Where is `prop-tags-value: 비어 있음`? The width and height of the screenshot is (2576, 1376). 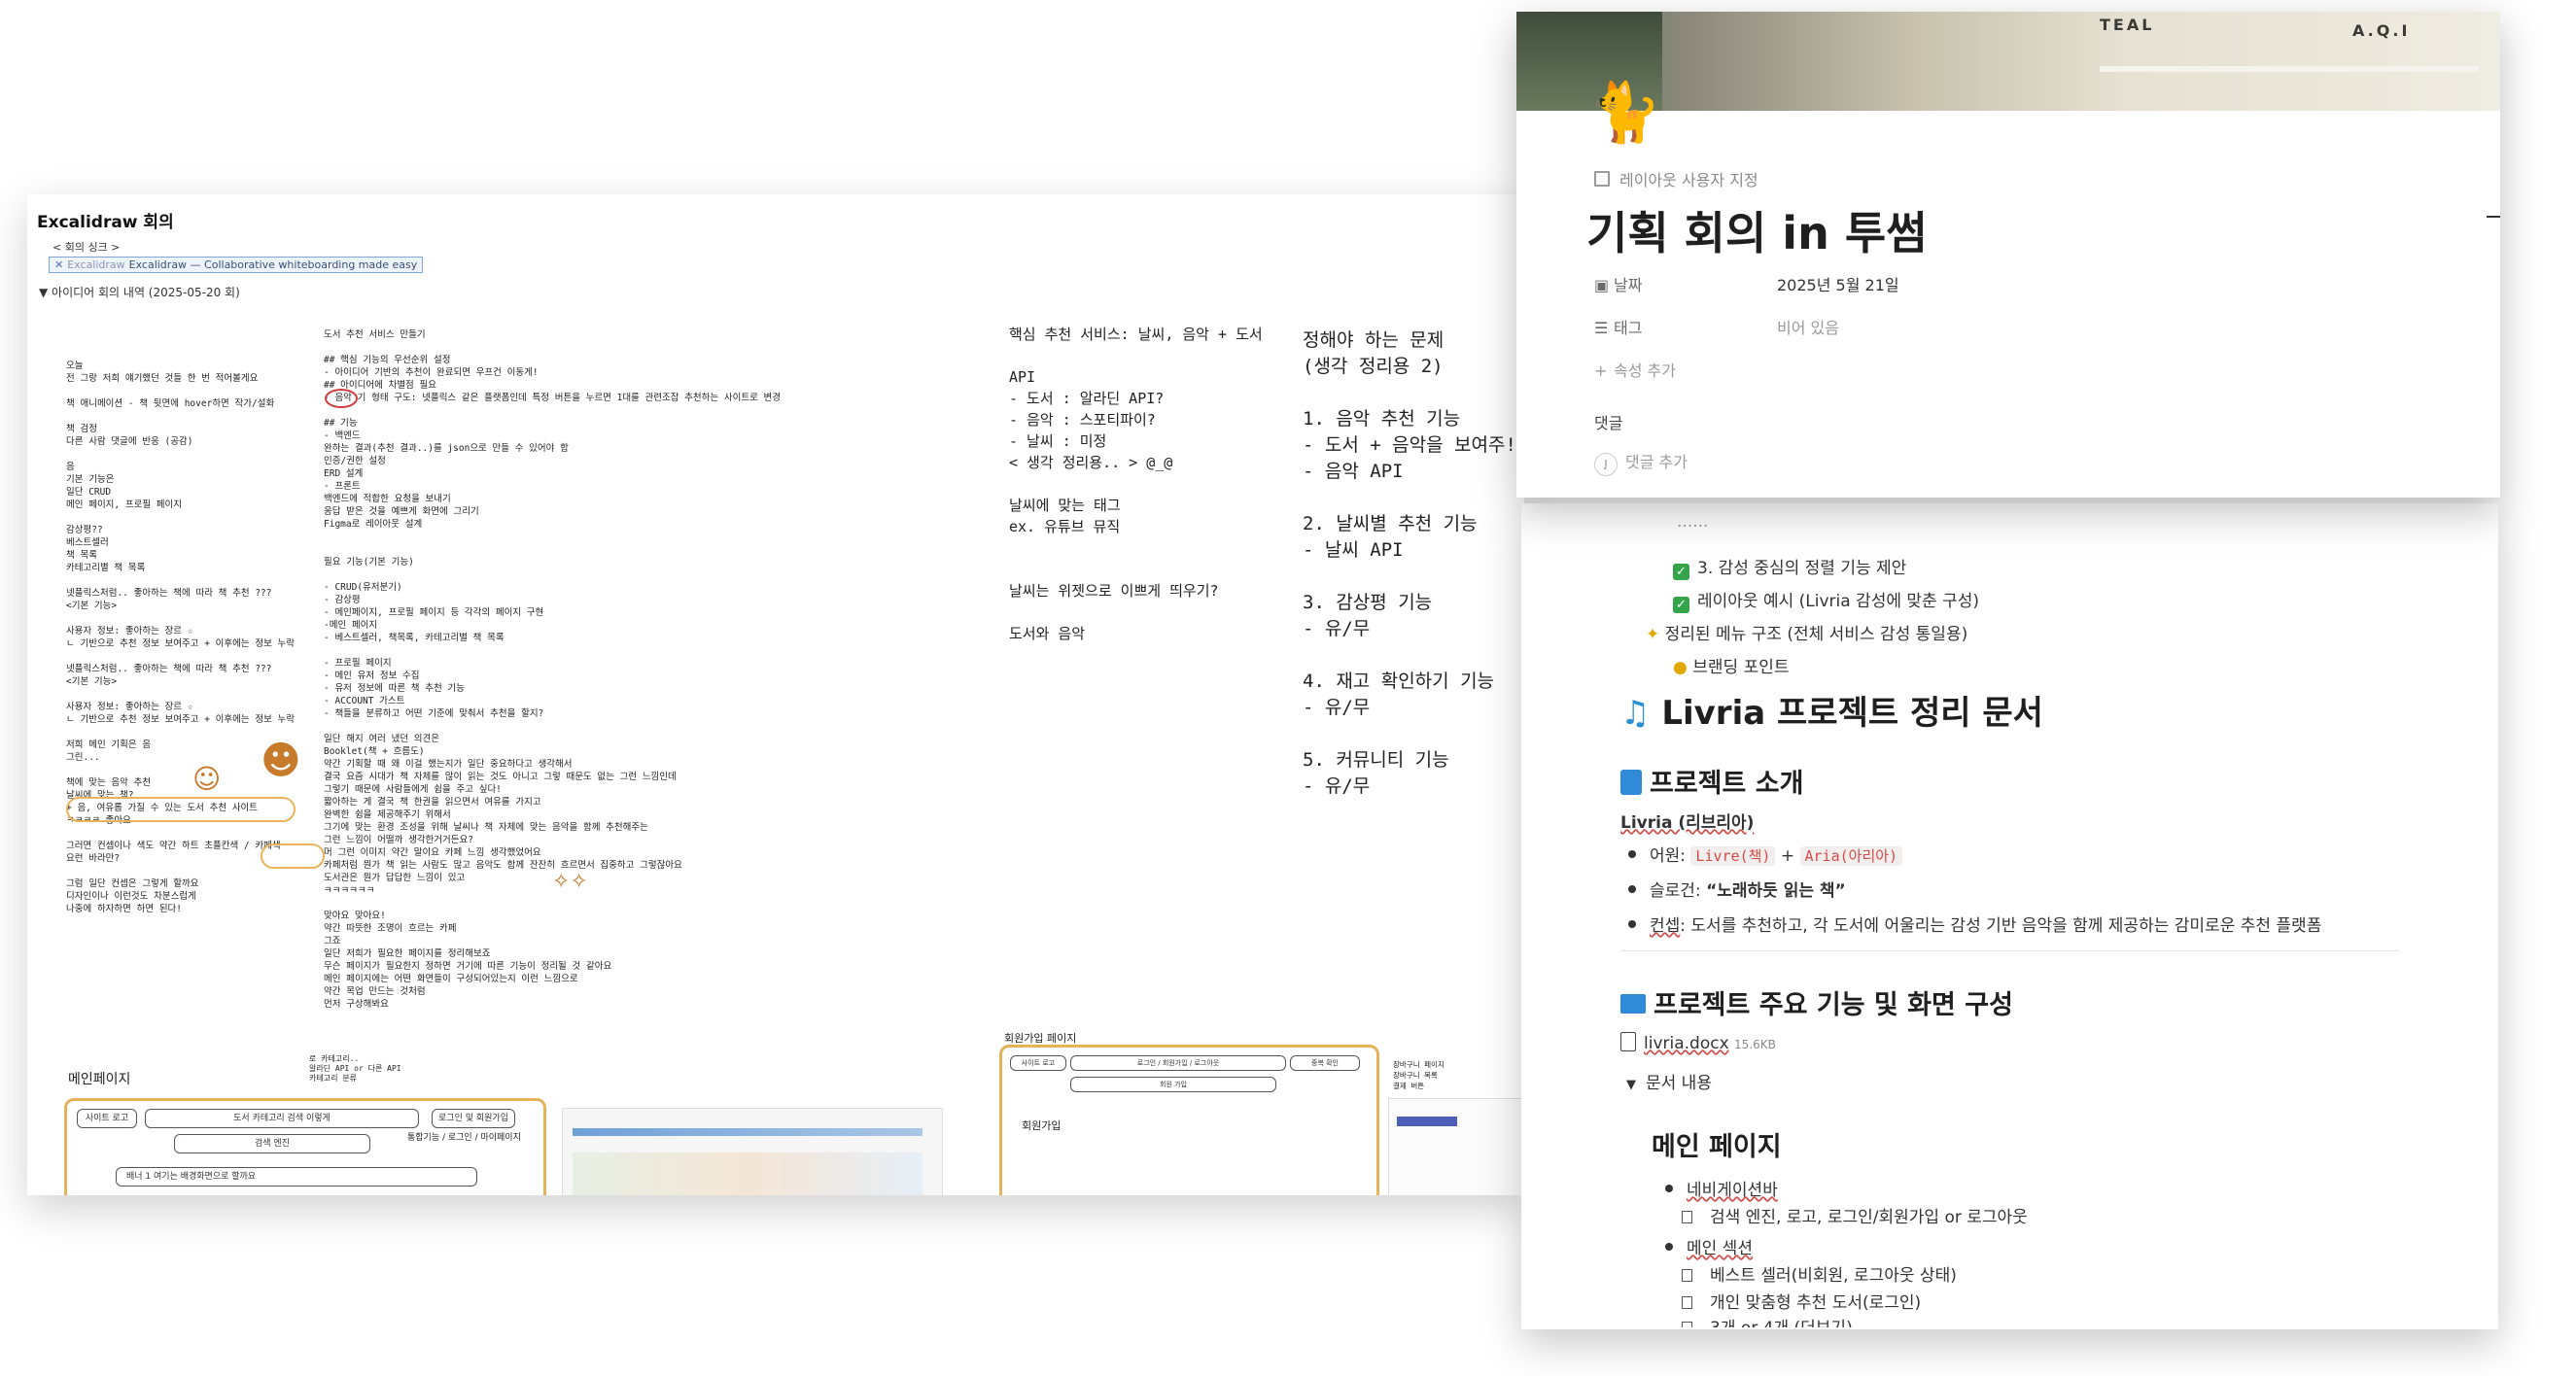 prop-tags-value: 비어 있음 is located at coordinates (1808, 327).